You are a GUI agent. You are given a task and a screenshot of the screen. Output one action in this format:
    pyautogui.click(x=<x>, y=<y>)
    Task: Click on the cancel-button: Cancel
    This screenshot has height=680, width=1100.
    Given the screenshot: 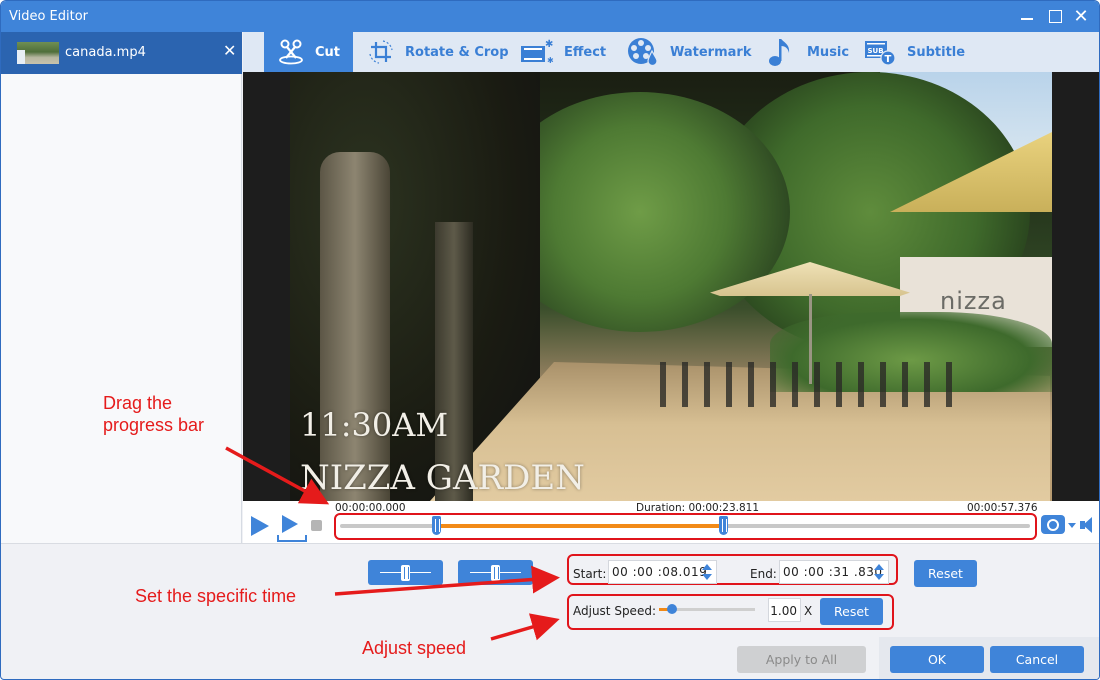 What is the action you would take?
    pyautogui.click(x=1037, y=659)
    